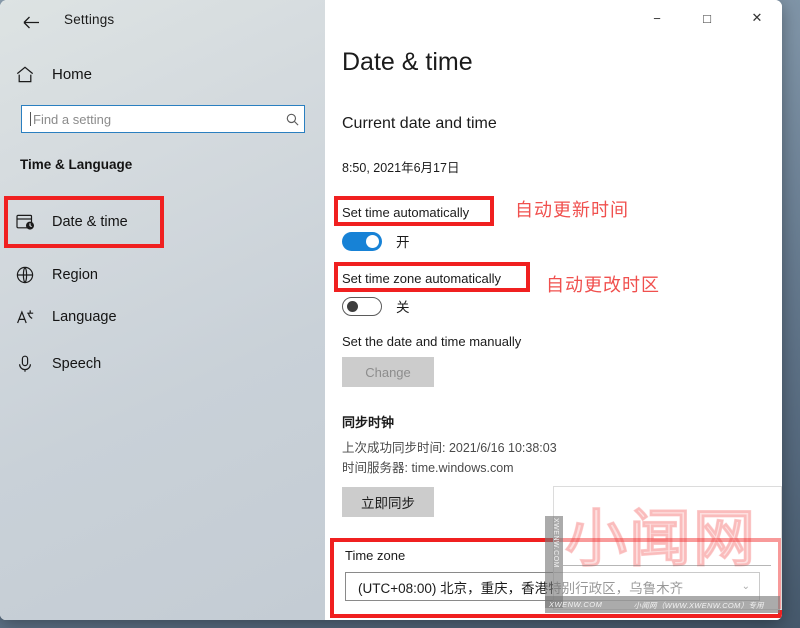  Describe the element at coordinates (572, 210) in the screenshot. I see `annotation-note-time: 自动更新时间` at that location.